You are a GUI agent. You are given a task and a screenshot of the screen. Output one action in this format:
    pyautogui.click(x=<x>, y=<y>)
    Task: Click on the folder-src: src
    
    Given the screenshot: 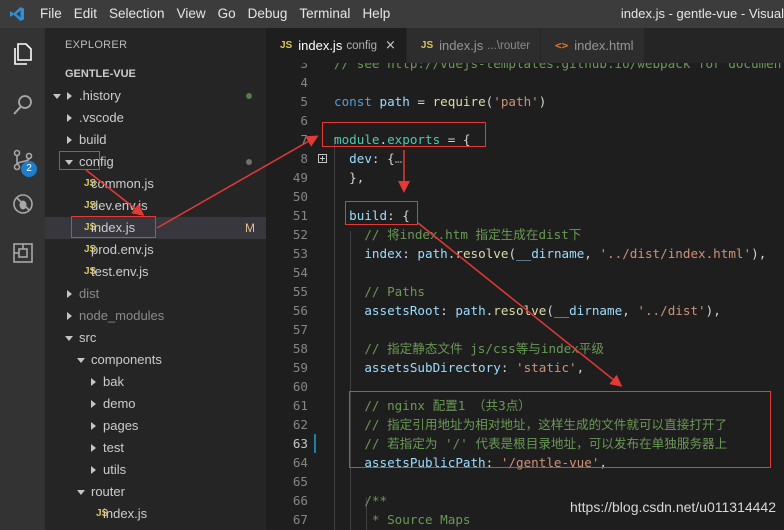 What is the action you would take?
    pyautogui.click(x=155, y=338)
    